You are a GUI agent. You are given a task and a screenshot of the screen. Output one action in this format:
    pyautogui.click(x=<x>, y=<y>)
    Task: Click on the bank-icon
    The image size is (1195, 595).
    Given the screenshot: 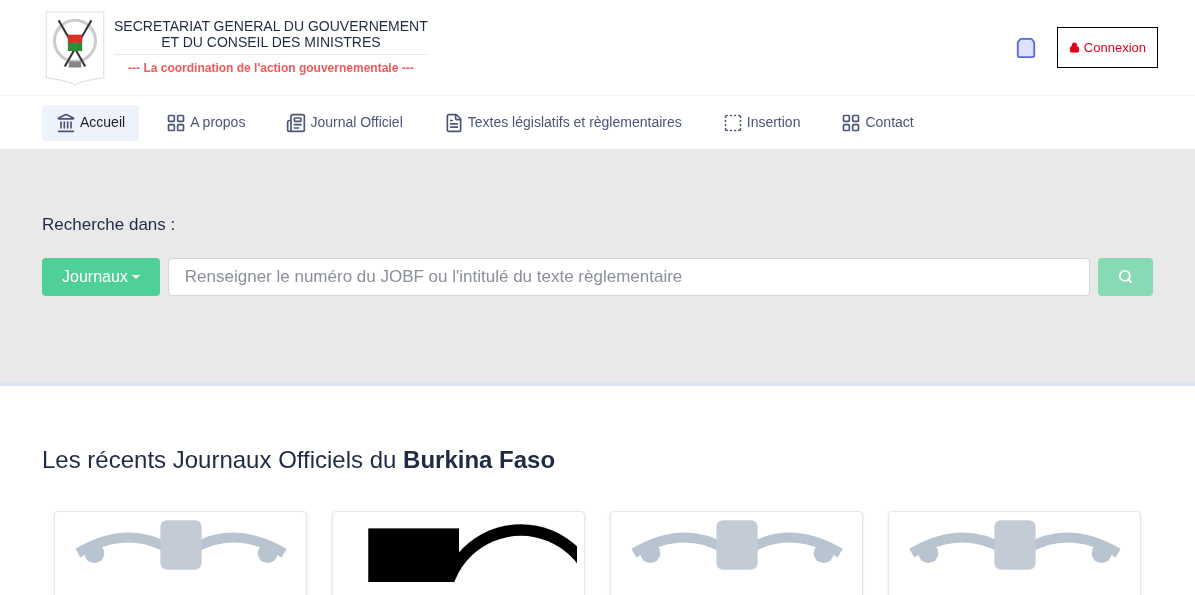 What is the action you would take?
    pyautogui.click(x=66, y=122)
    